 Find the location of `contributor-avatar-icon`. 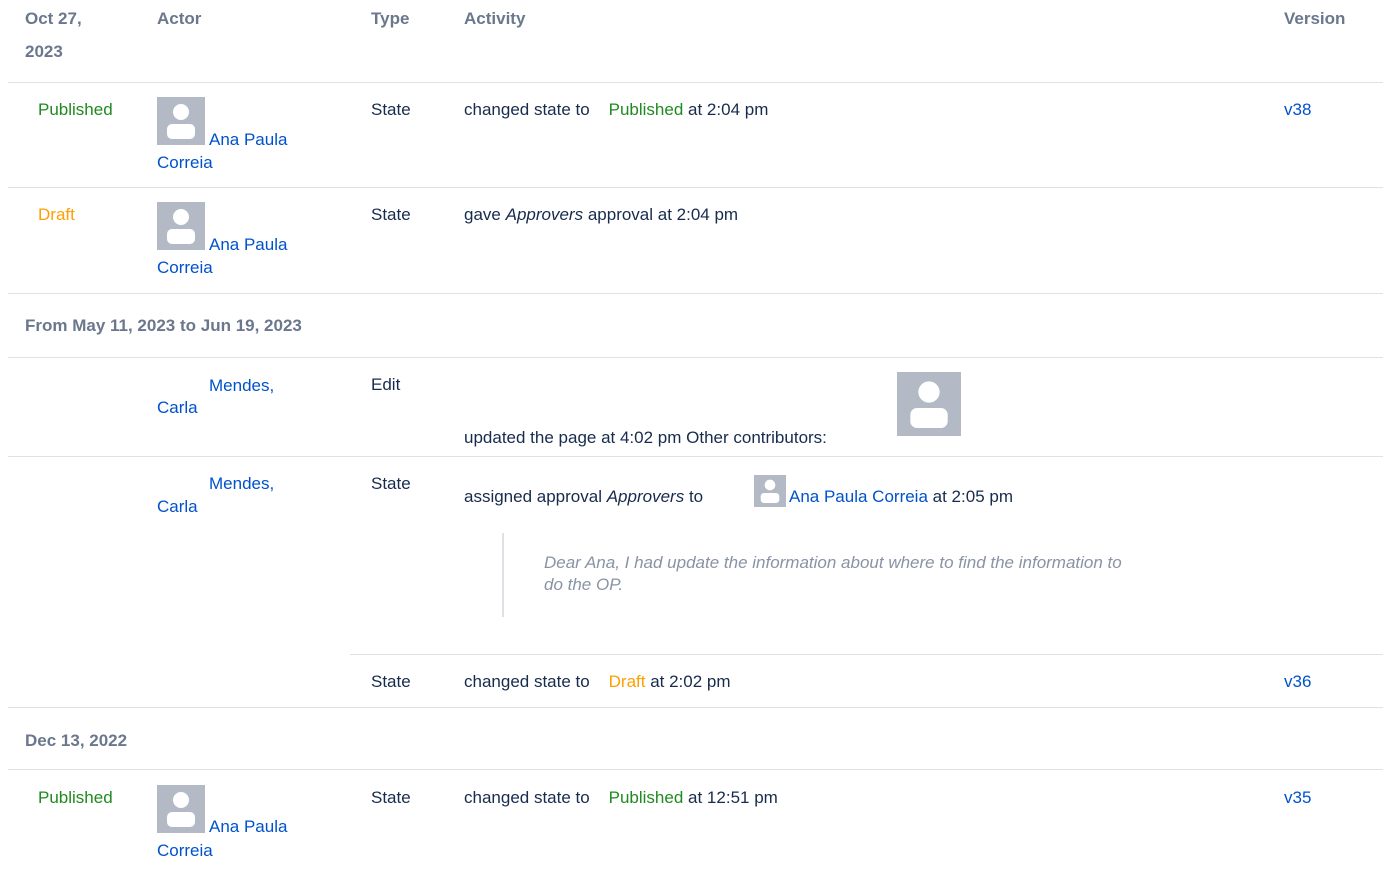

contributor-avatar-icon is located at coordinates (929, 404).